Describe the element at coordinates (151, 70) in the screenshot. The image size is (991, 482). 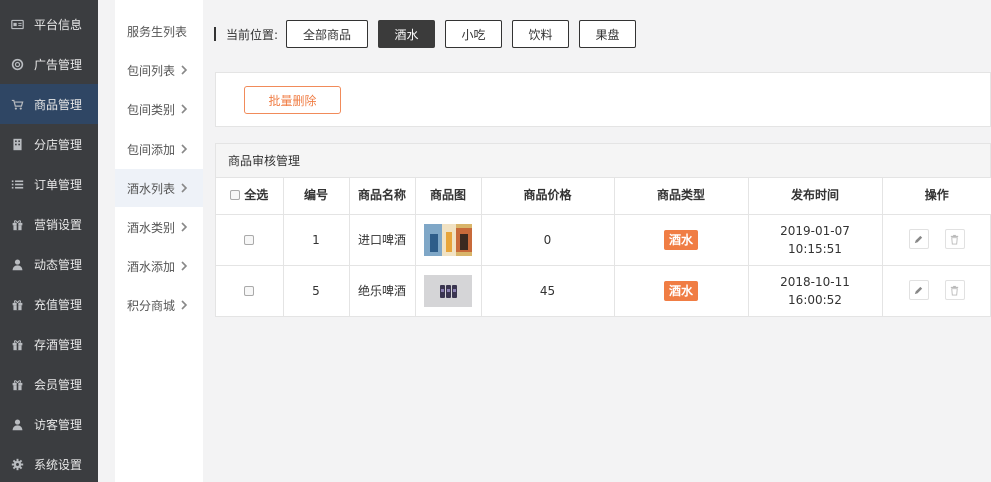
I see `submenu-item-label: 包间列表` at that location.